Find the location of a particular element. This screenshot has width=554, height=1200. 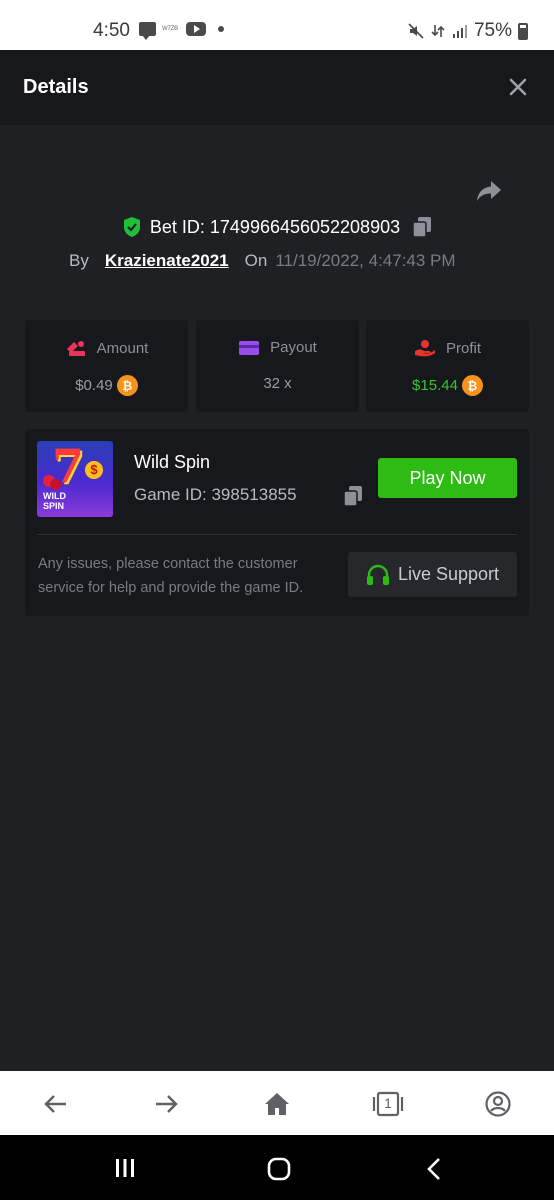

payout-card: Payout 32 x is located at coordinates (277, 366).